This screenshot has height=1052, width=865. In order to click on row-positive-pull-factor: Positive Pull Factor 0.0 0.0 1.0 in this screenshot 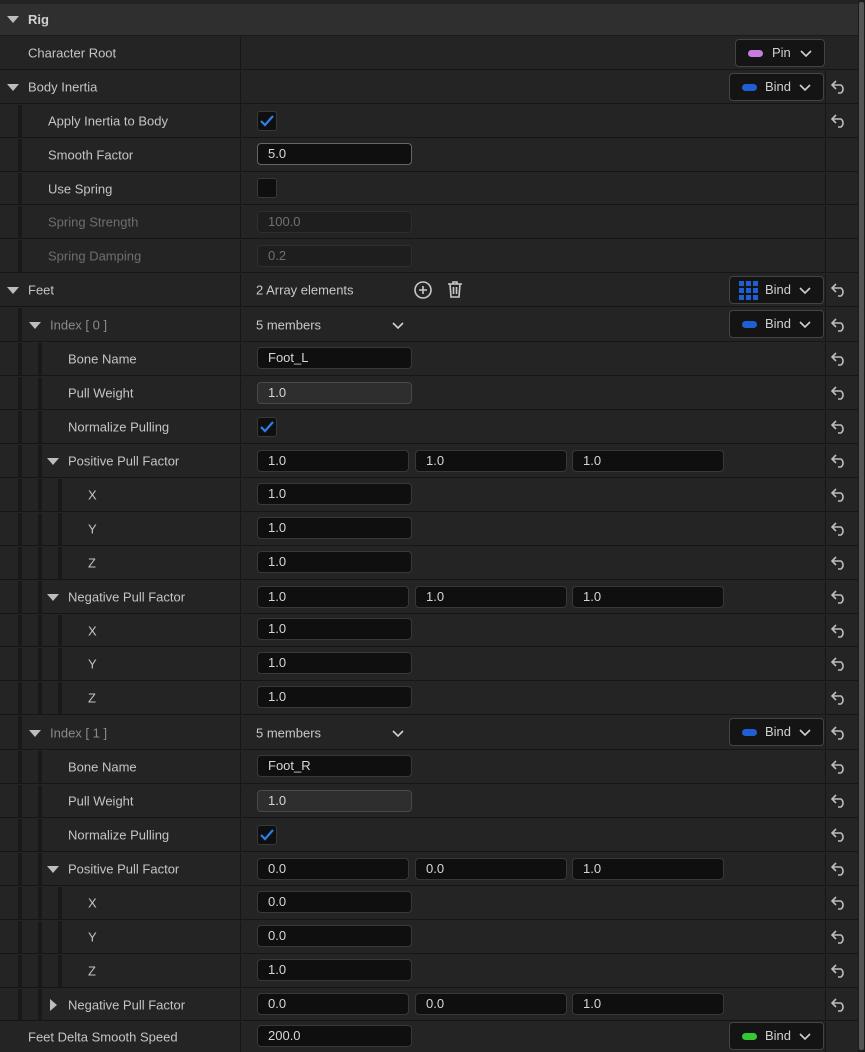, I will do `click(429, 869)`.